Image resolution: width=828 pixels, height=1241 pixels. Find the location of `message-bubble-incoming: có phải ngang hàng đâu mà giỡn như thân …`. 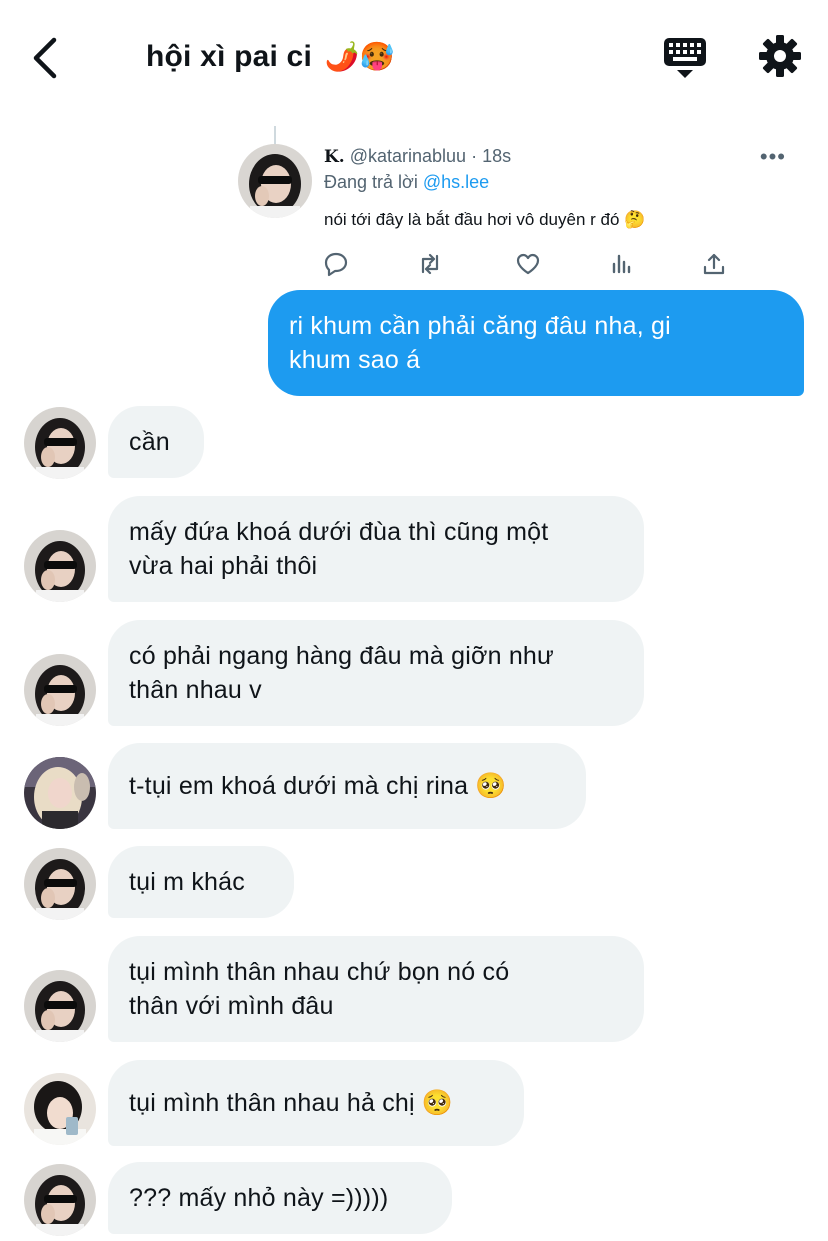

message-bubble-incoming: có phải ngang hàng đâu mà giỡn như thân … is located at coordinates (376, 673).